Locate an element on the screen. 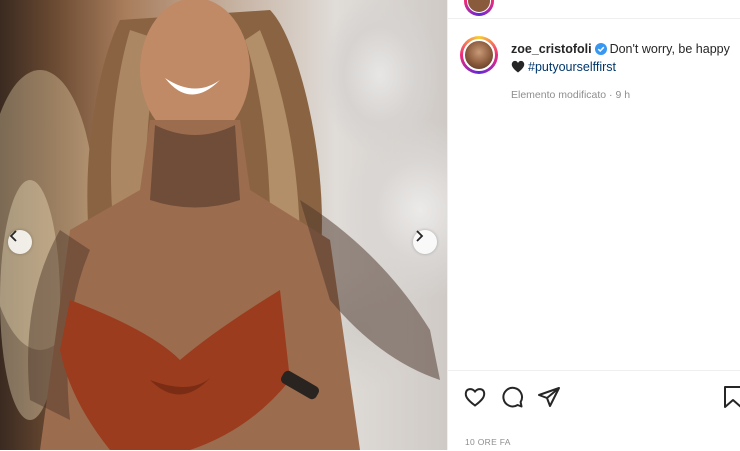 The height and width of the screenshot is (451, 740). comment-button is located at coordinates (513, 398).